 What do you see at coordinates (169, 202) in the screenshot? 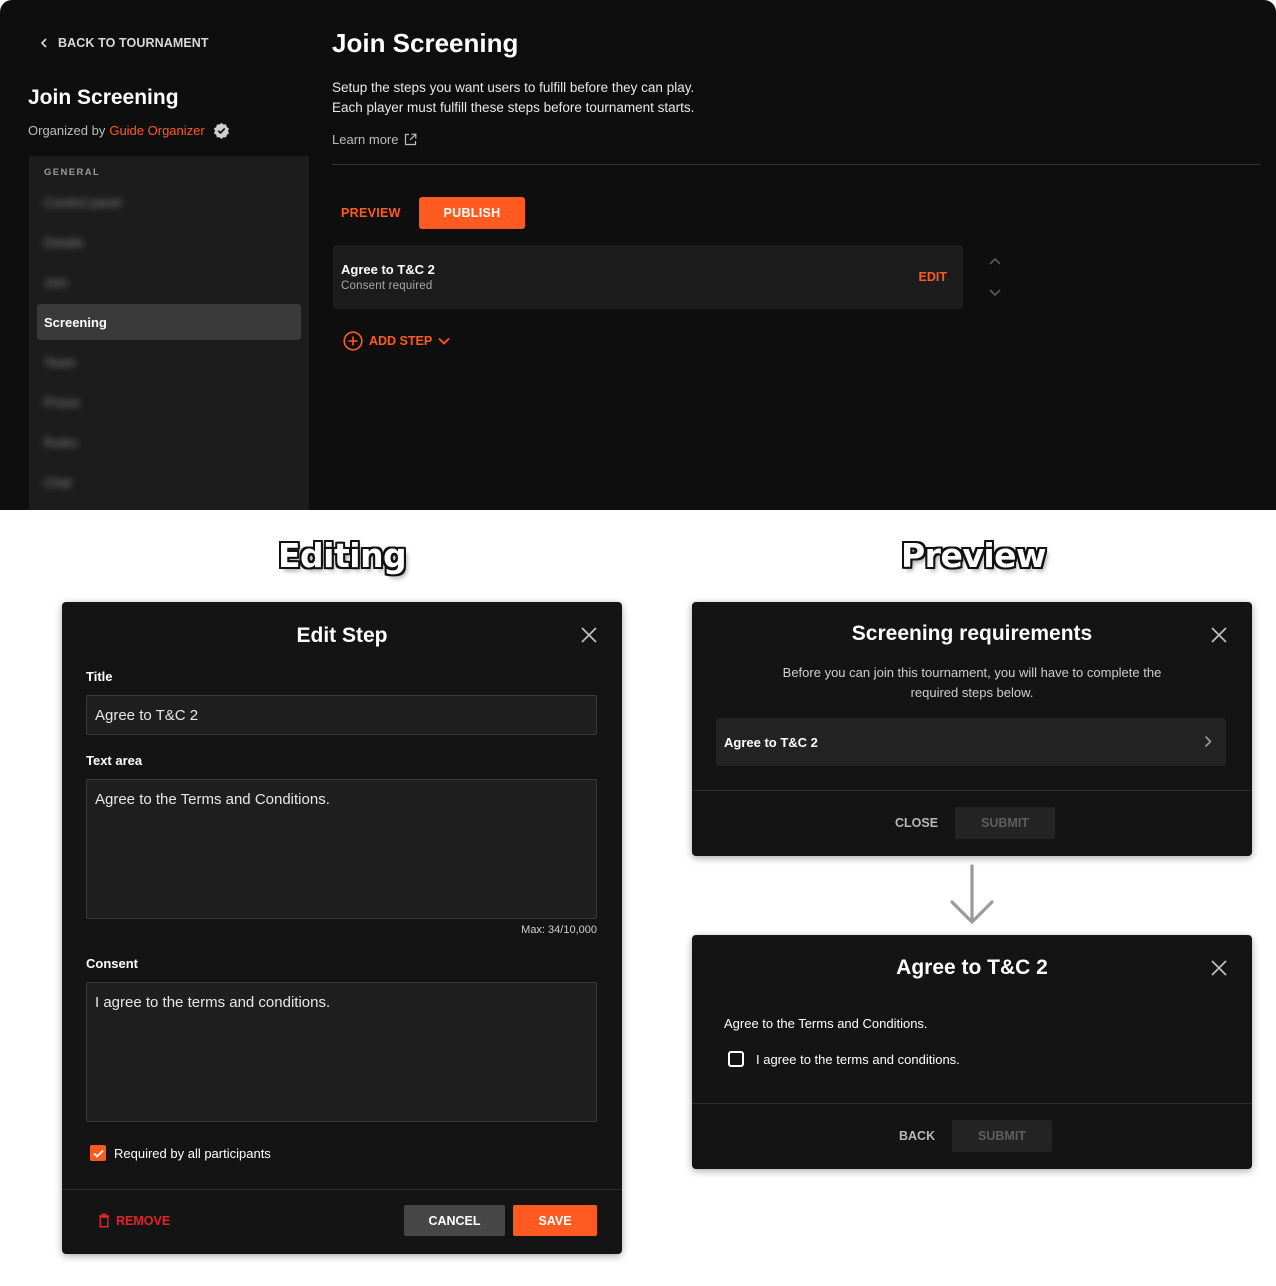
I see `sidebar-item-control-panel: Control panel` at bounding box center [169, 202].